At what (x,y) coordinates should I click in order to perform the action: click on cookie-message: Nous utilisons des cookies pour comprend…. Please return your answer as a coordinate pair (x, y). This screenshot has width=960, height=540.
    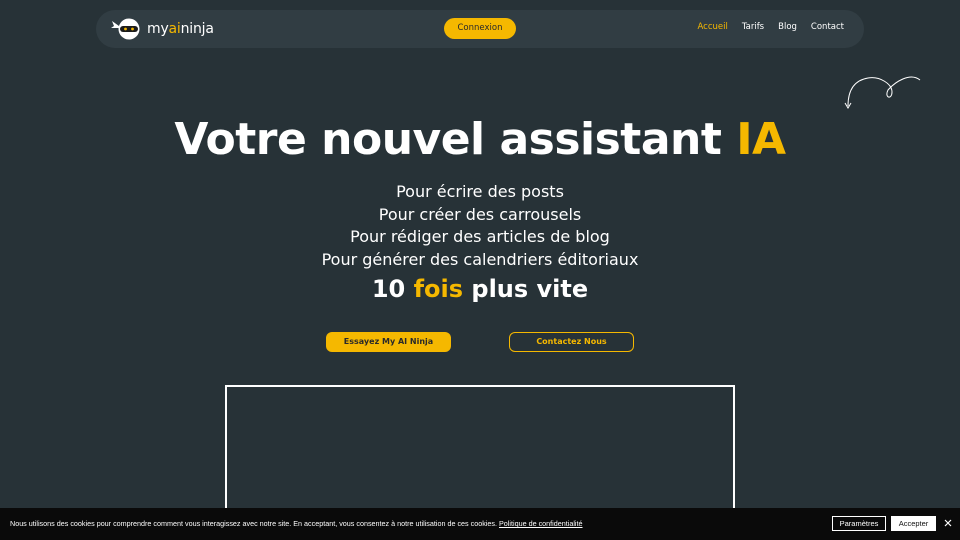
    Looking at the image, I should click on (296, 523).